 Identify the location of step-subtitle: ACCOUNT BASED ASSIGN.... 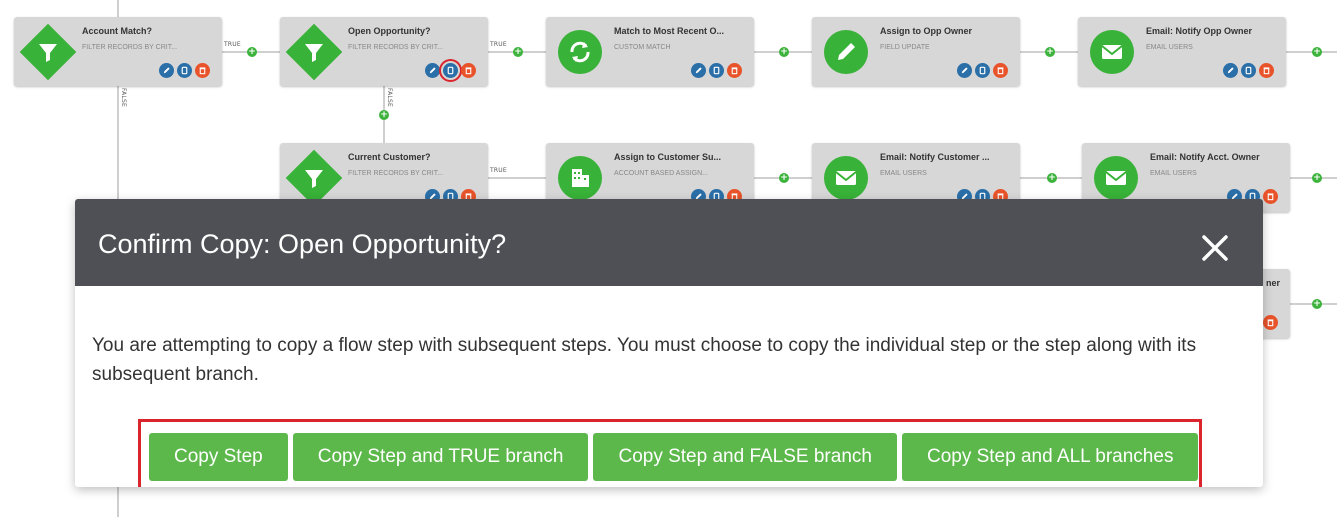
(661, 173).